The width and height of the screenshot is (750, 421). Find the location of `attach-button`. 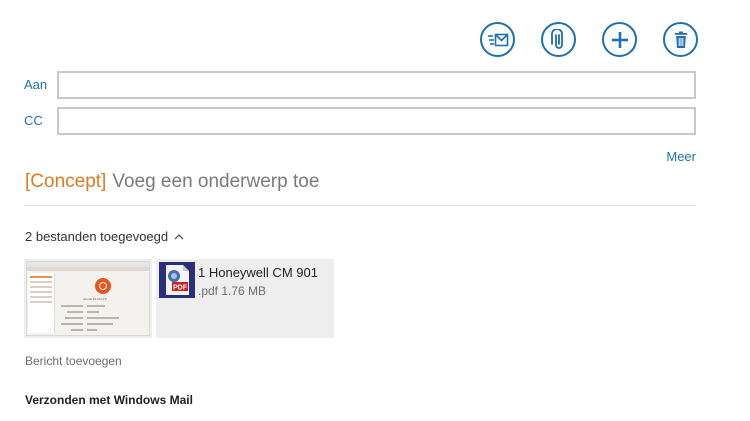

attach-button is located at coordinates (558, 39).